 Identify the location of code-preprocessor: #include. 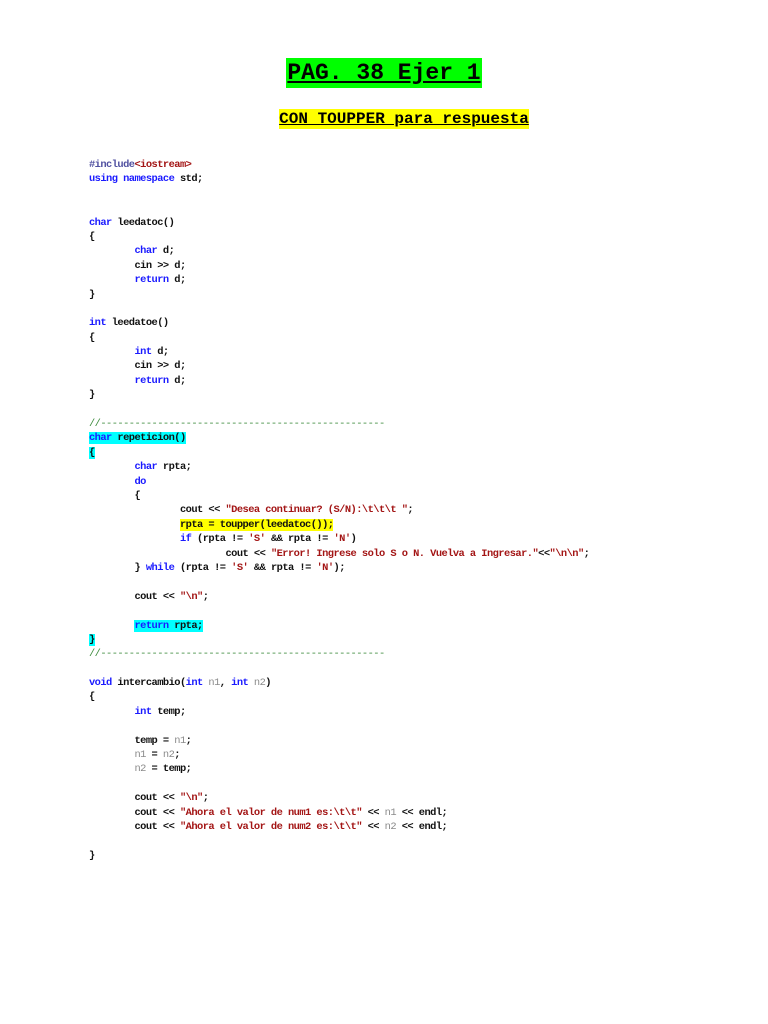
(112, 165).